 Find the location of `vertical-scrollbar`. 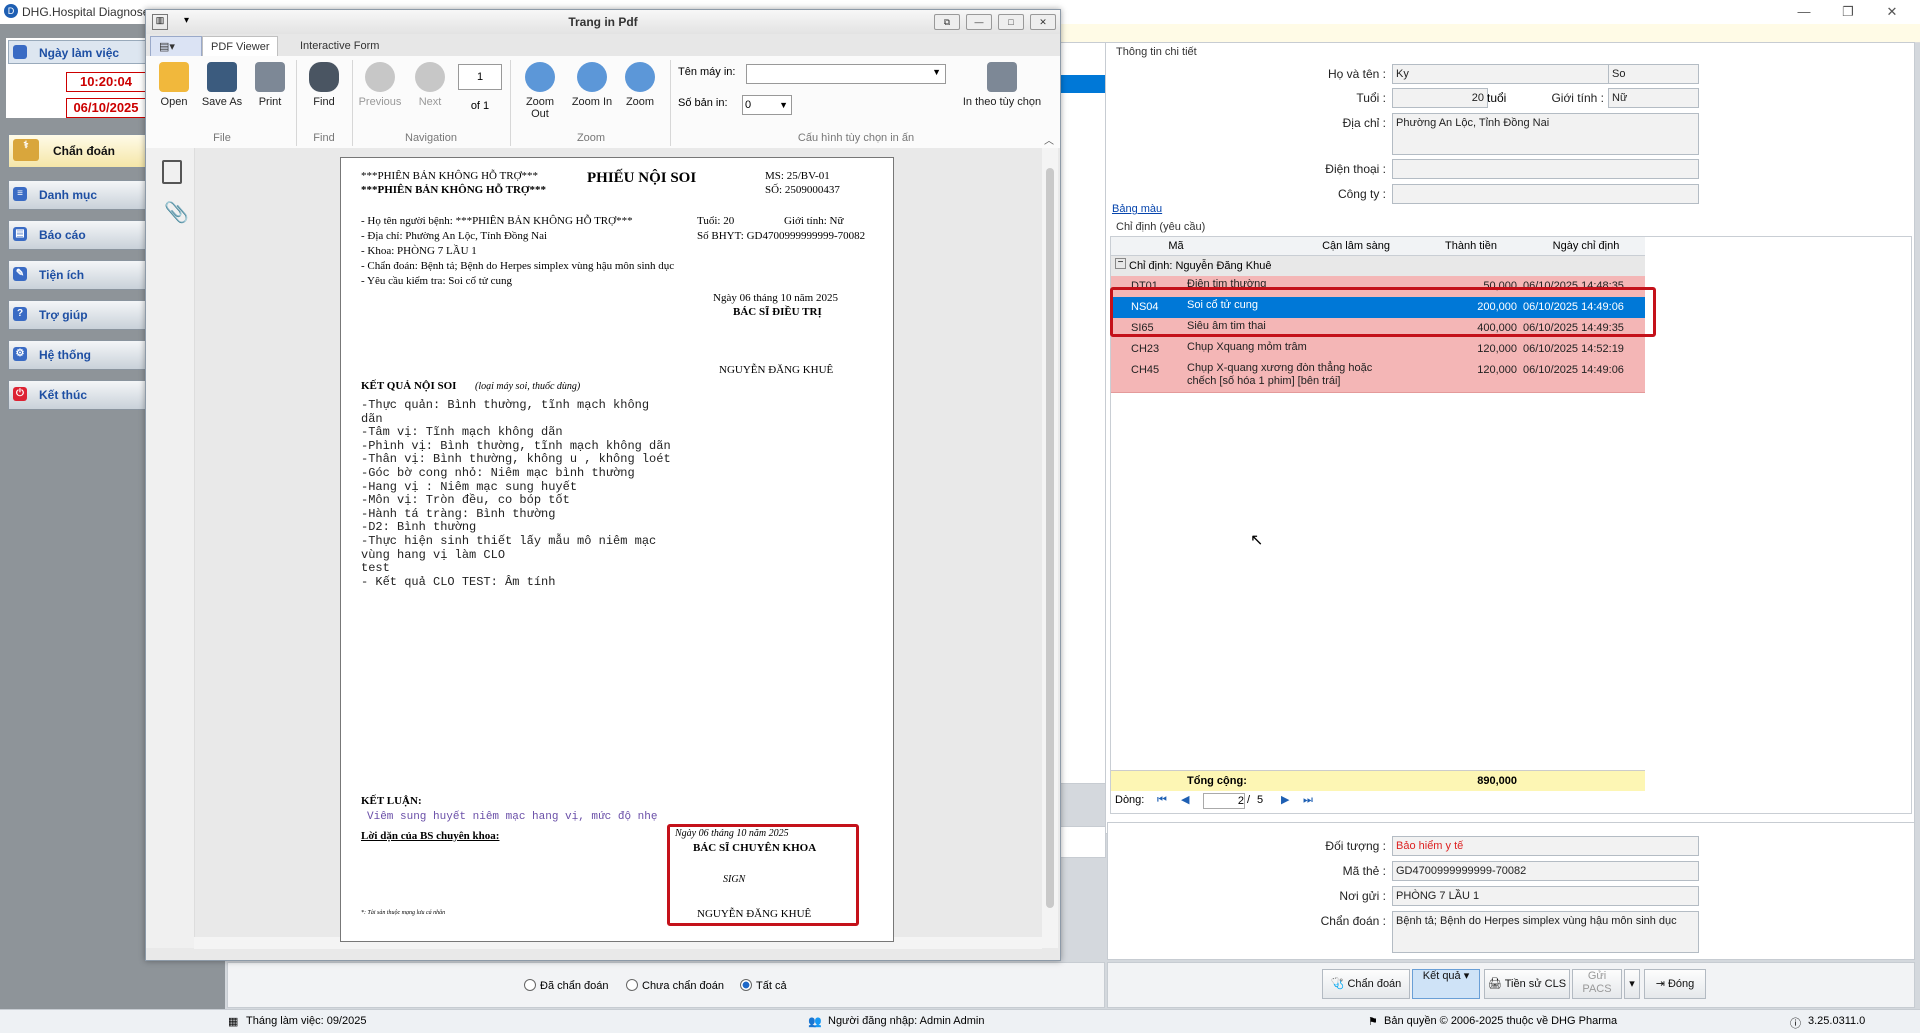

vertical-scrollbar is located at coordinates (1050, 548).